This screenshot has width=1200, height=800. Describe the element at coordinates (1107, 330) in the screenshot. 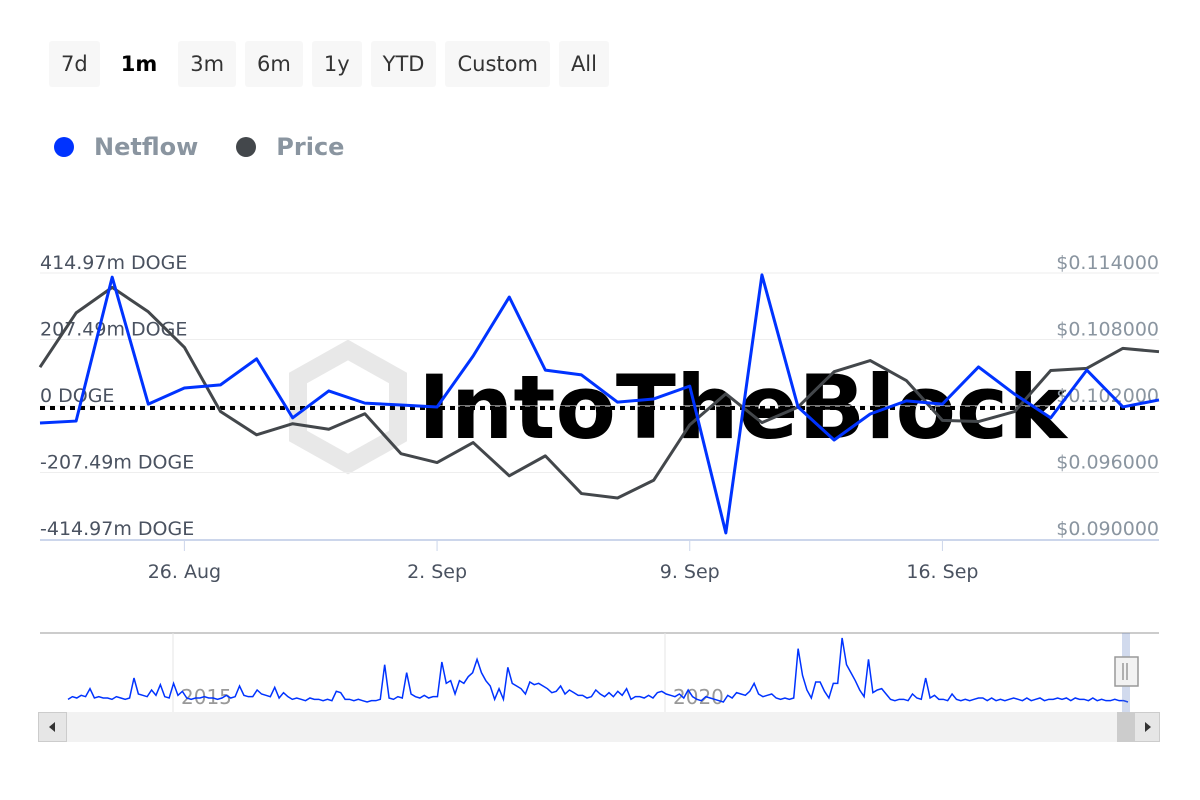

I see `right-axis-tick-label: $0.108000` at that location.